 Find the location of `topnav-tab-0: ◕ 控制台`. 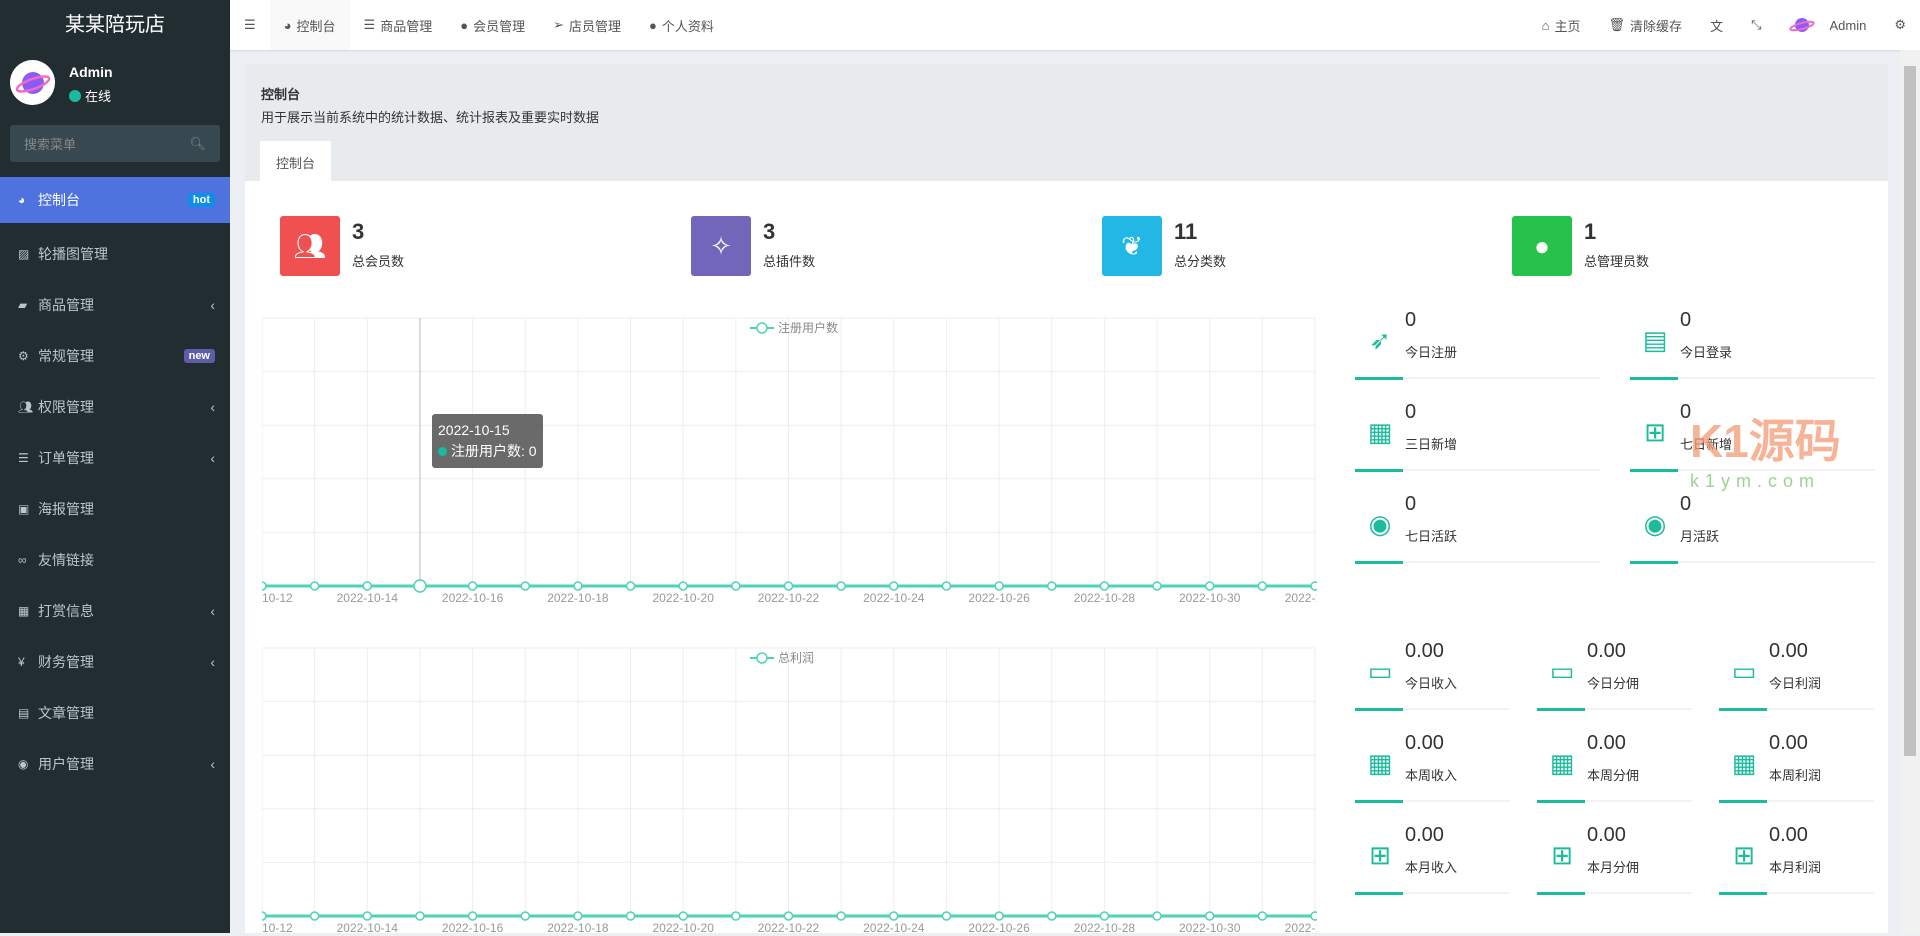

topnav-tab-0: ◕ 控制台 is located at coordinates (309, 25).